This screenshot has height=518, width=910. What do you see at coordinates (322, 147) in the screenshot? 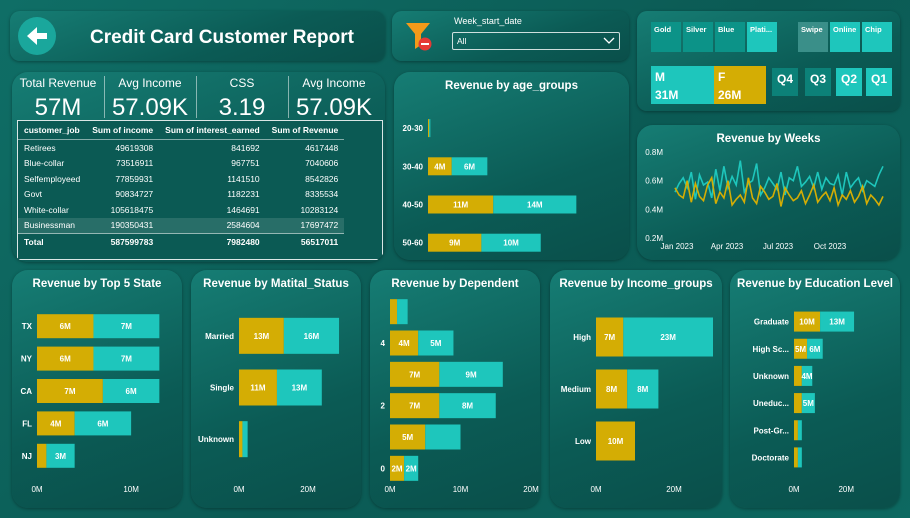
I see `table-cell: 4617448` at bounding box center [322, 147].